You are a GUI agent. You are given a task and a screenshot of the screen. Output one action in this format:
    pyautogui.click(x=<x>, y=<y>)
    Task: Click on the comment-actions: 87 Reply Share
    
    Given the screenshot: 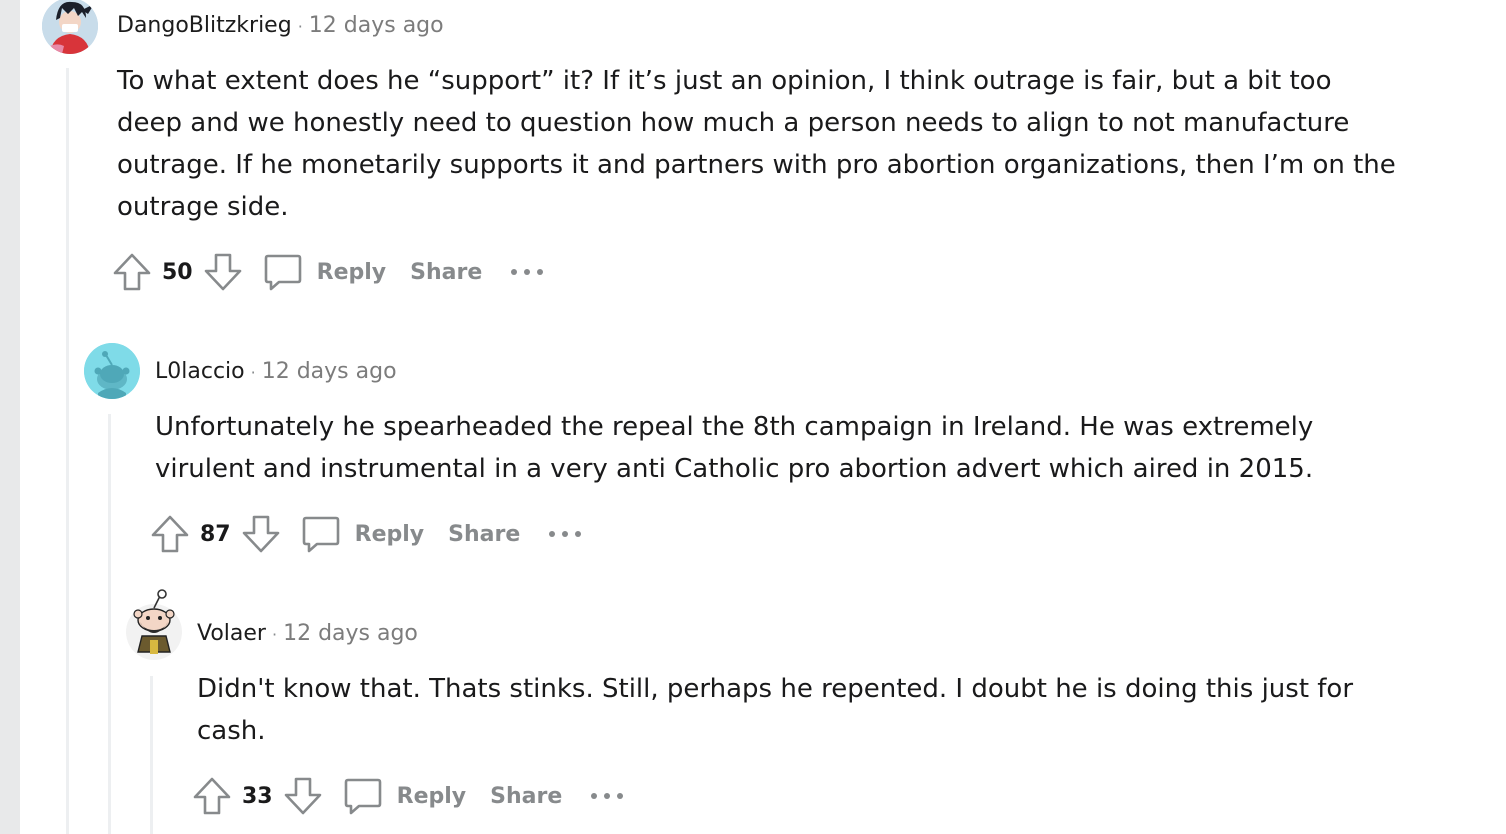 What is the action you would take?
    pyautogui.click(x=366, y=534)
    